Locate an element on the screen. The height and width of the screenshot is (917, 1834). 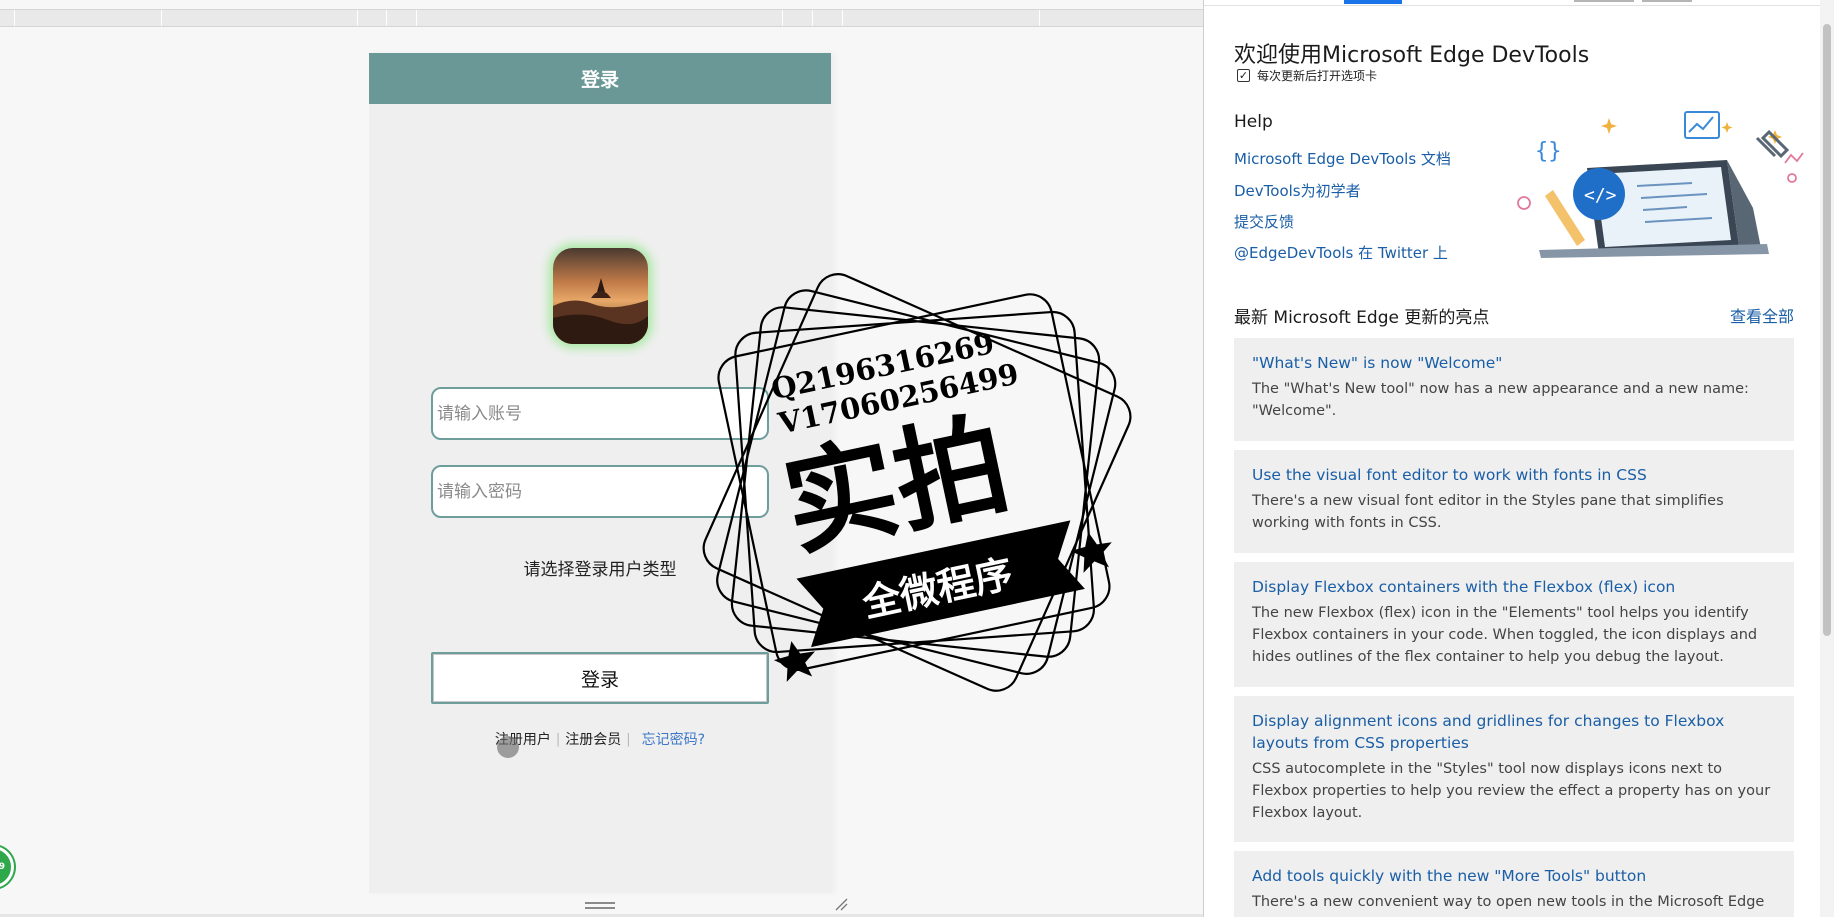
devtools-scroll-thumb is located at coordinates (1827, 330).